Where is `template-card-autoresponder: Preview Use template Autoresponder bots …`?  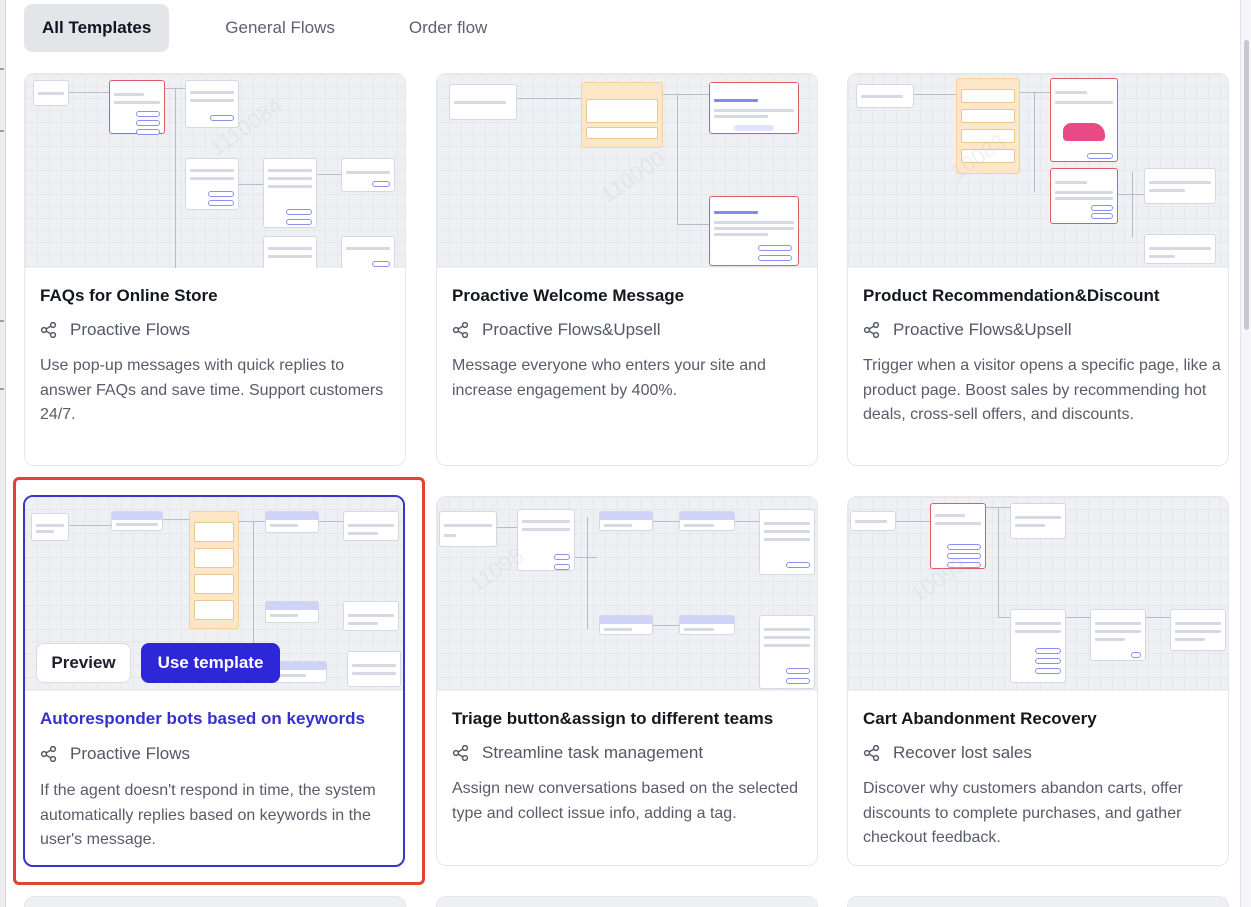
template-card-autoresponder: Preview Use template Autoresponder bots … is located at coordinates (214, 681).